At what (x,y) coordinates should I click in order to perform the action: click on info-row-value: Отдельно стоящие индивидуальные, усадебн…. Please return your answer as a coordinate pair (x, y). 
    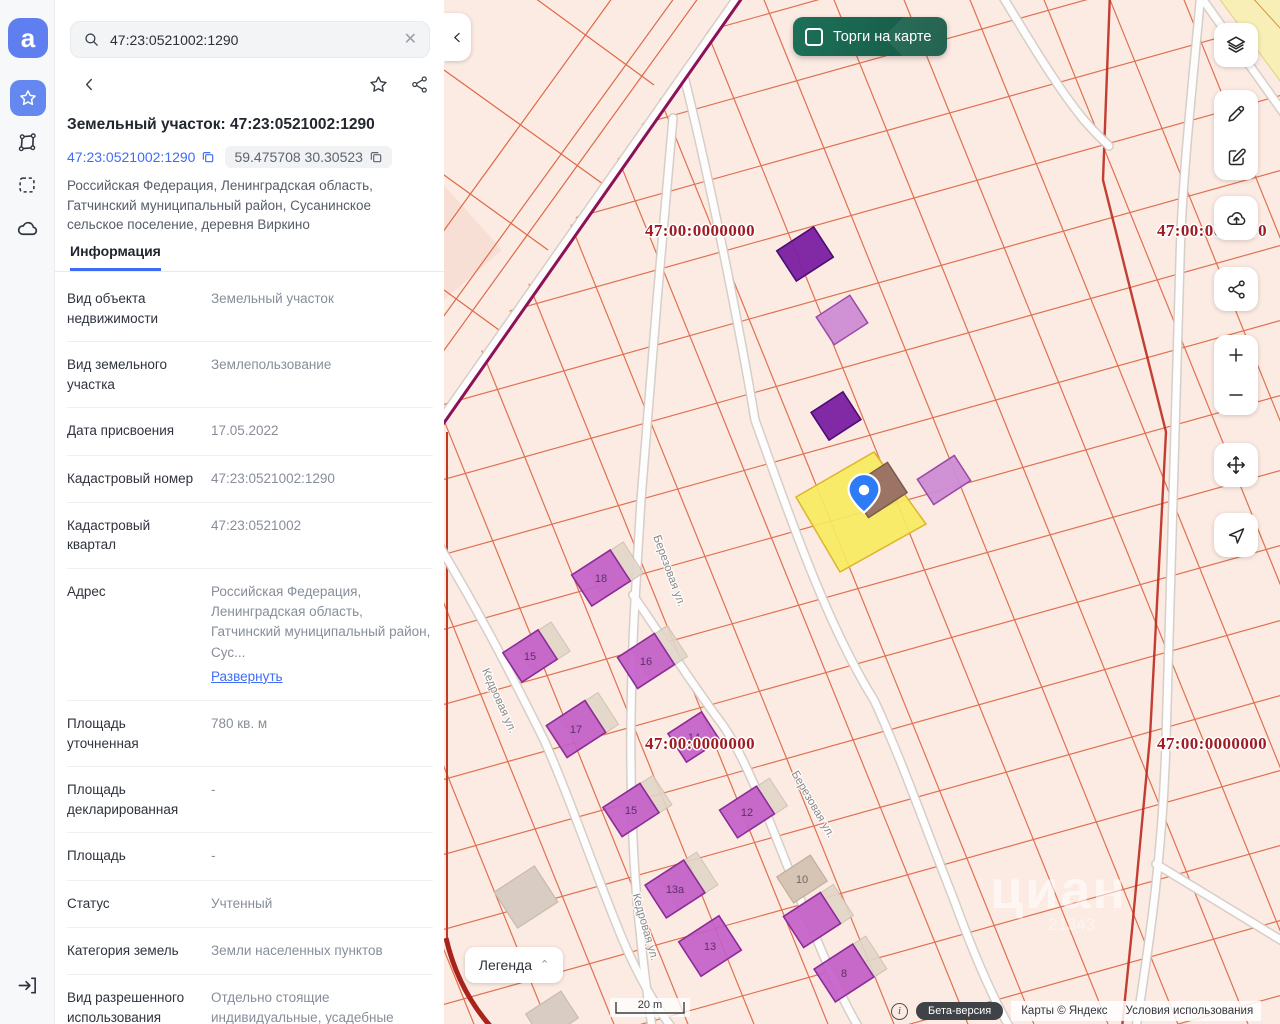
    Looking at the image, I should click on (302, 1007).